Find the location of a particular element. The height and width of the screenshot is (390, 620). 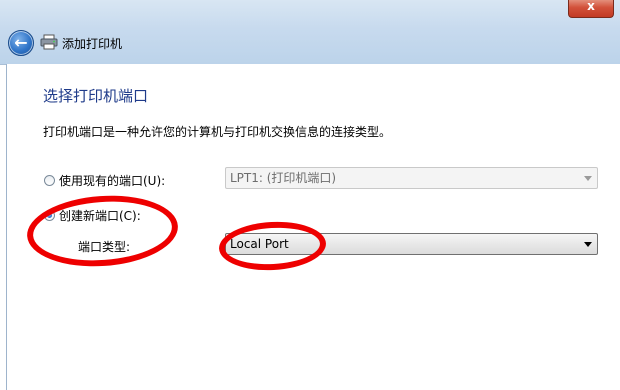

printer-icon is located at coordinates (49, 42).